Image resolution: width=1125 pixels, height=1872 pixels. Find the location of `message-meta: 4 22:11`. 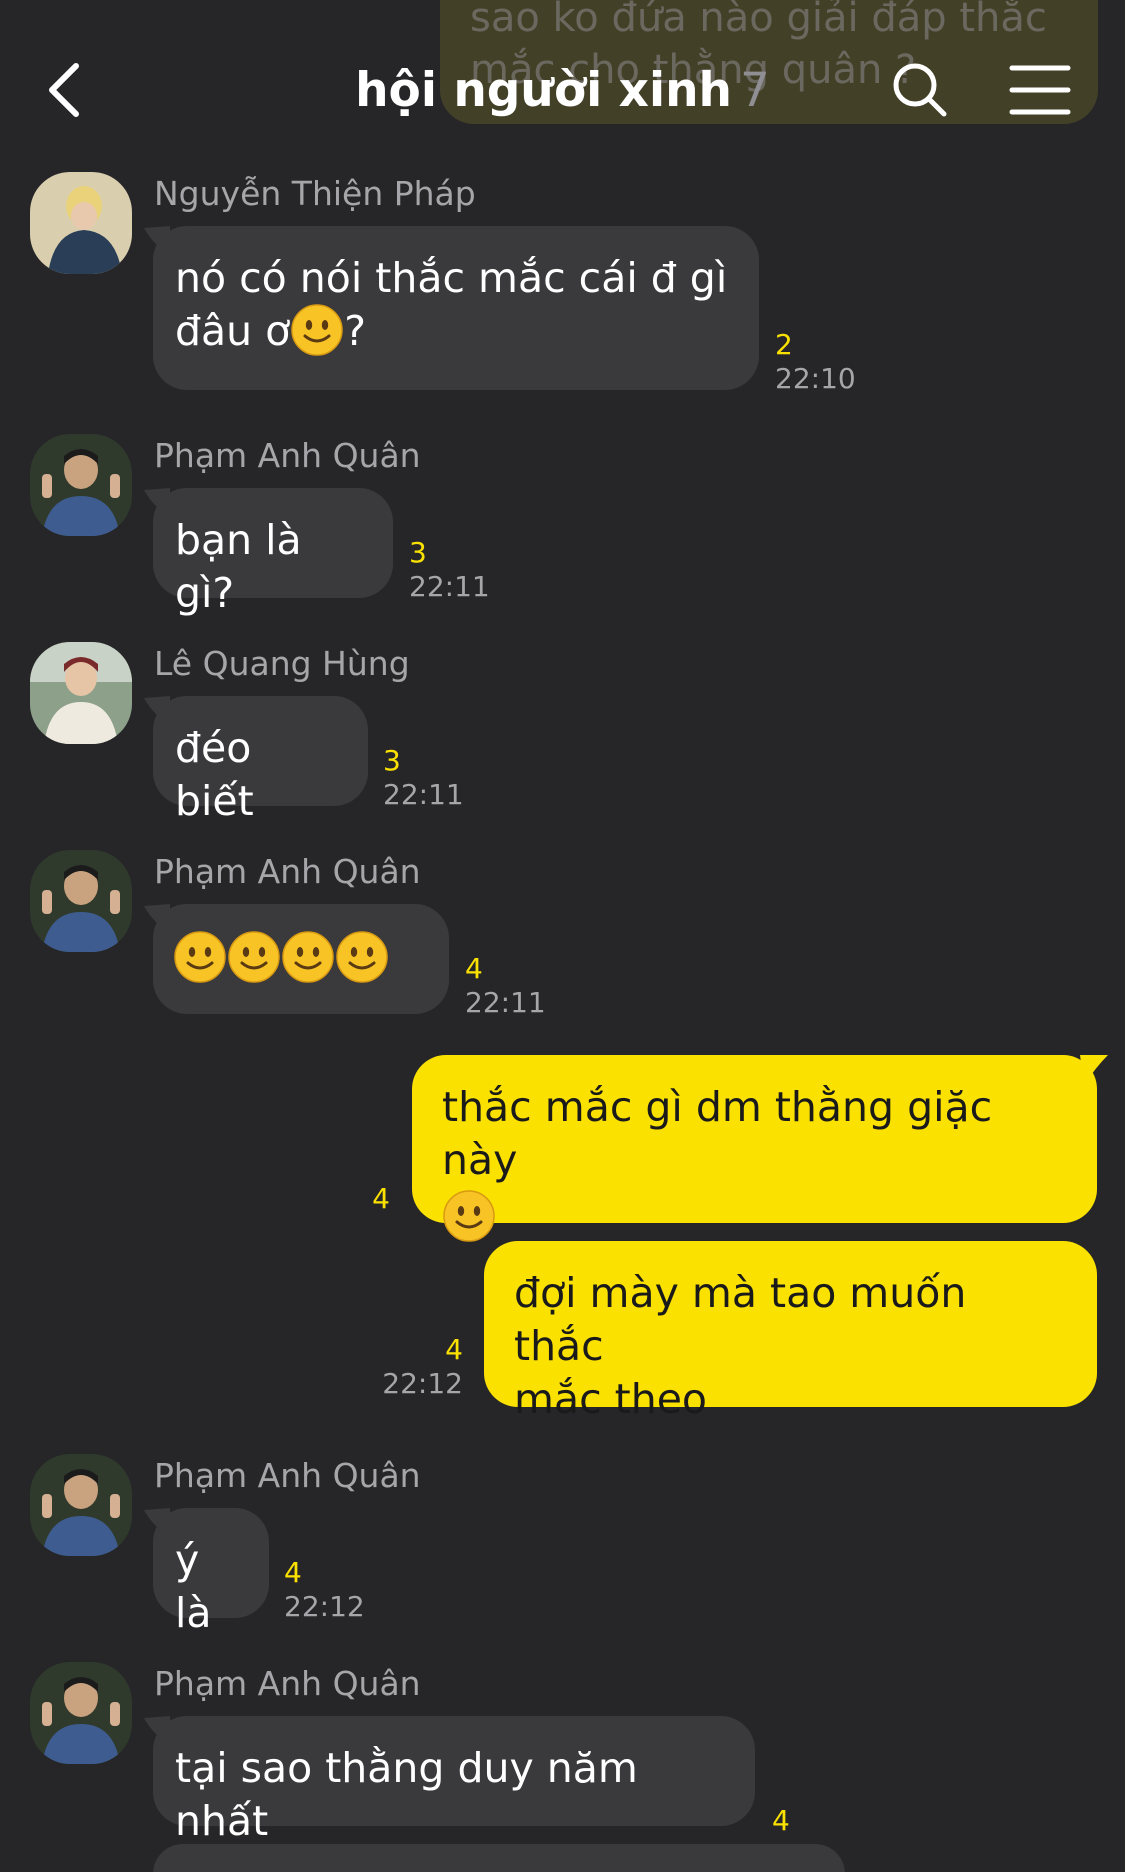

message-meta: 4 22:11 is located at coordinates (505, 986).